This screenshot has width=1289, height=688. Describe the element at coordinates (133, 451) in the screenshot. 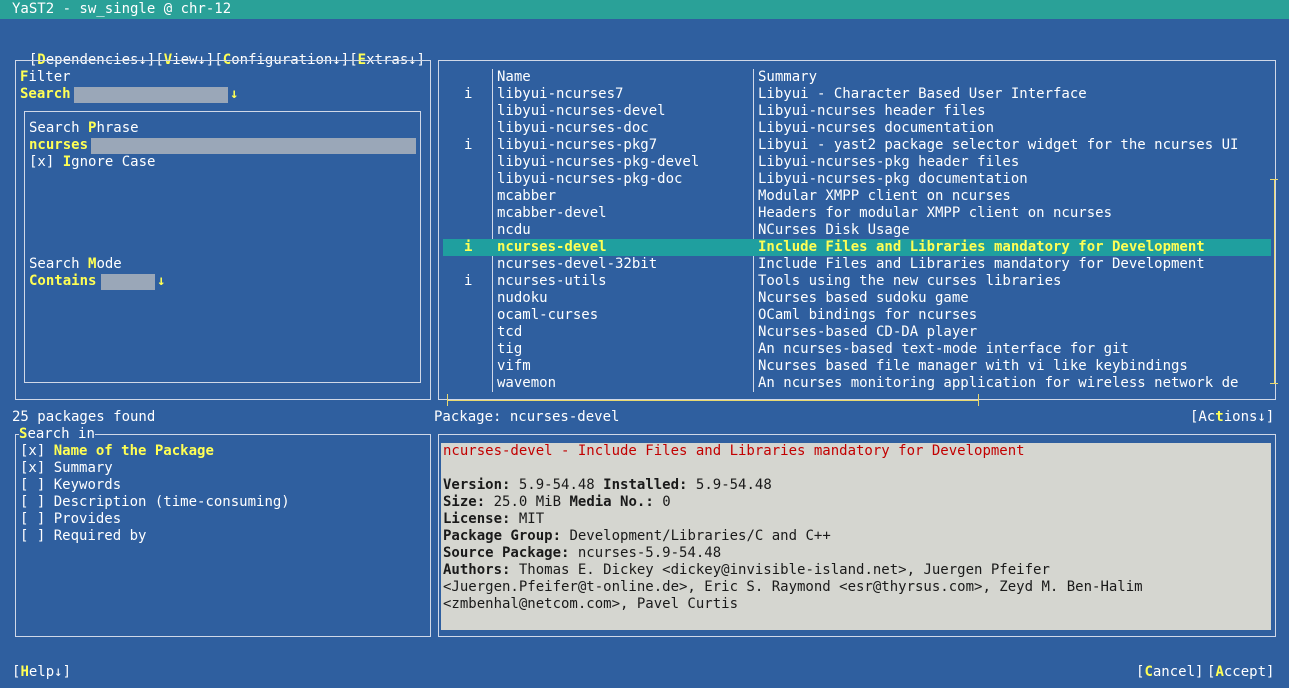

I see `checkbox-label: Name of the Package` at that location.